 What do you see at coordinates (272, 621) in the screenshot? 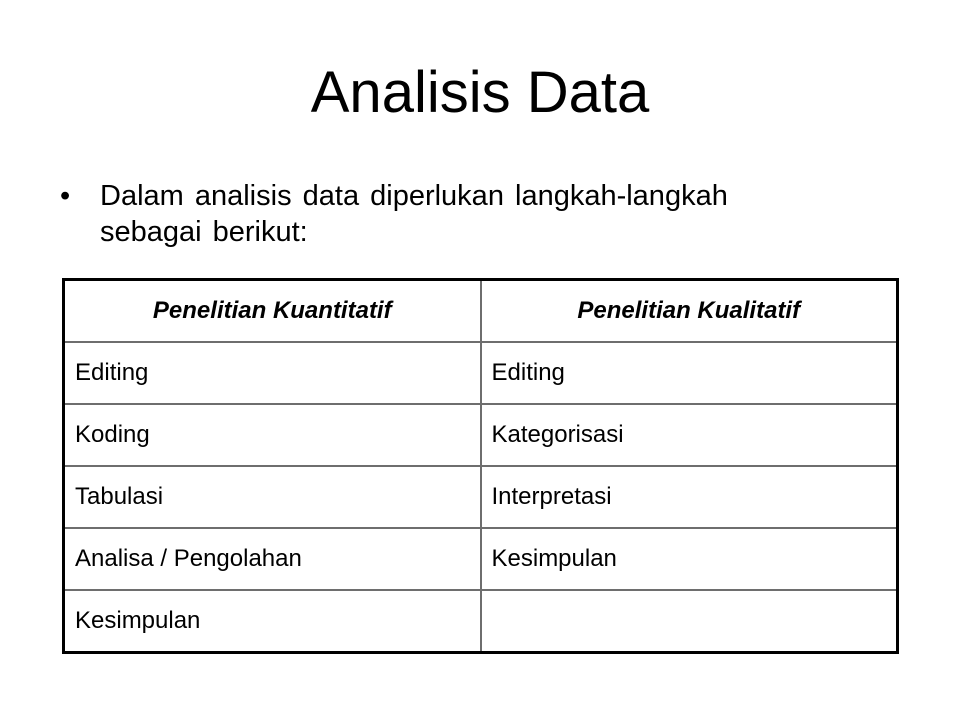
I see `cell-quantitative: Kesimpulan` at bounding box center [272, 621].